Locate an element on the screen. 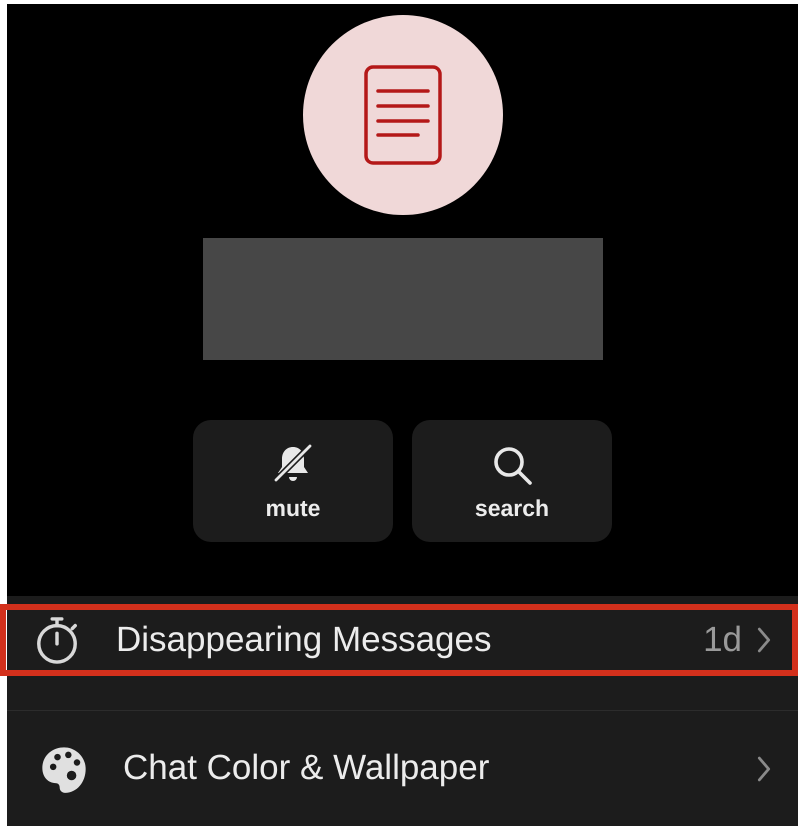  settings-row: Chat Color & Wallpaper is located at coordinates (402, 768).